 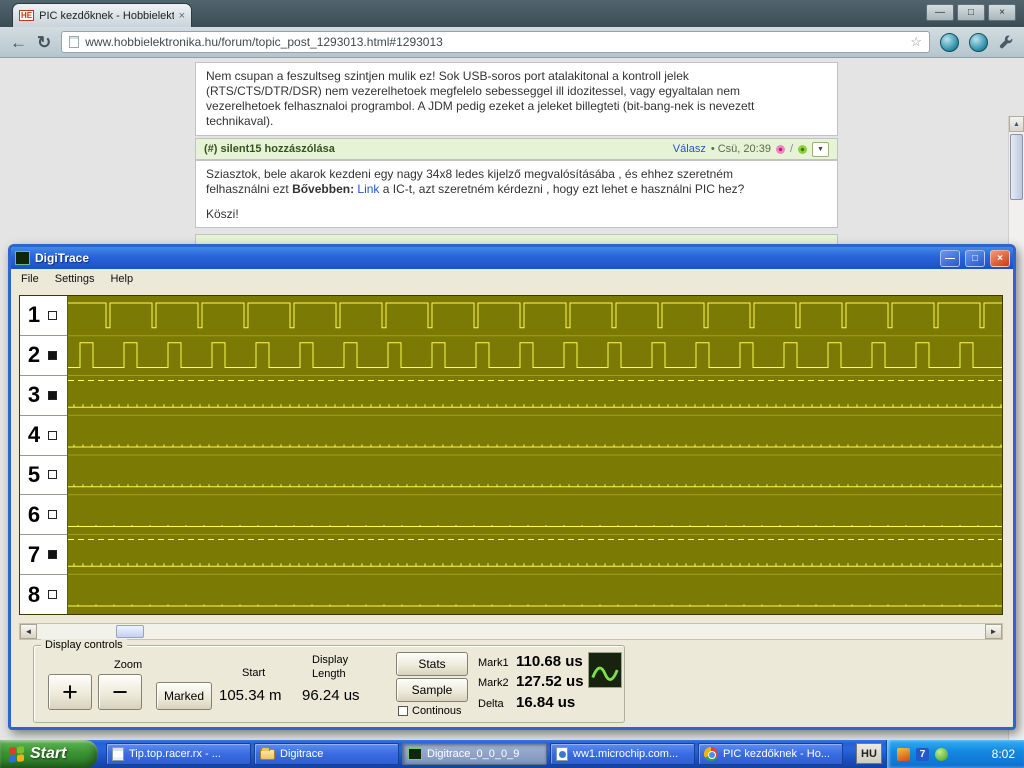 What do you see at coordinates (1016, 124) in the screenshot?
I see `scroll-up-icon: ▲` at bounding box center [1016, 124].